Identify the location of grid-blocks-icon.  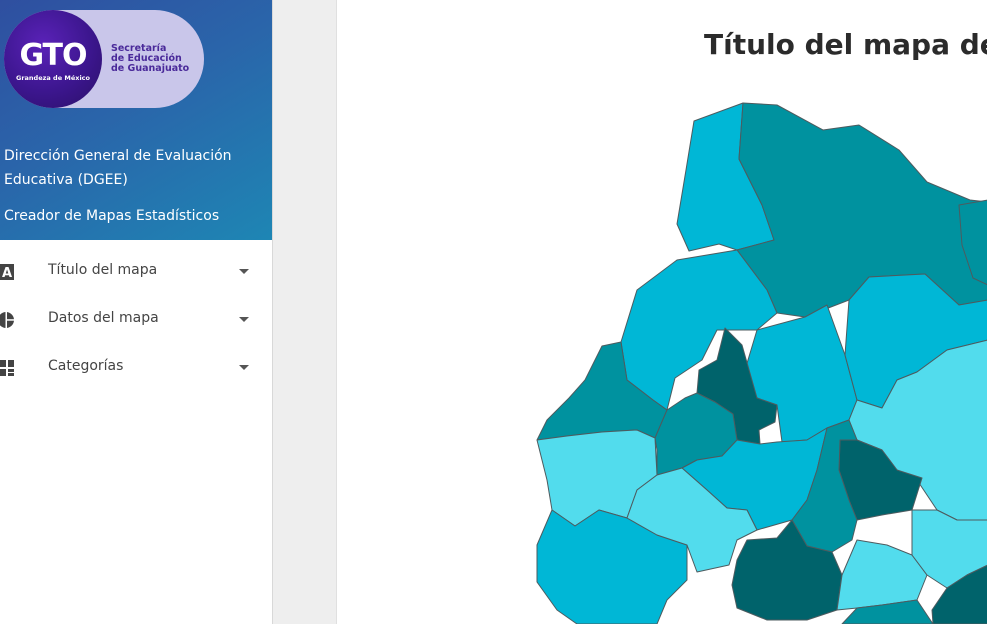
(7, 368).